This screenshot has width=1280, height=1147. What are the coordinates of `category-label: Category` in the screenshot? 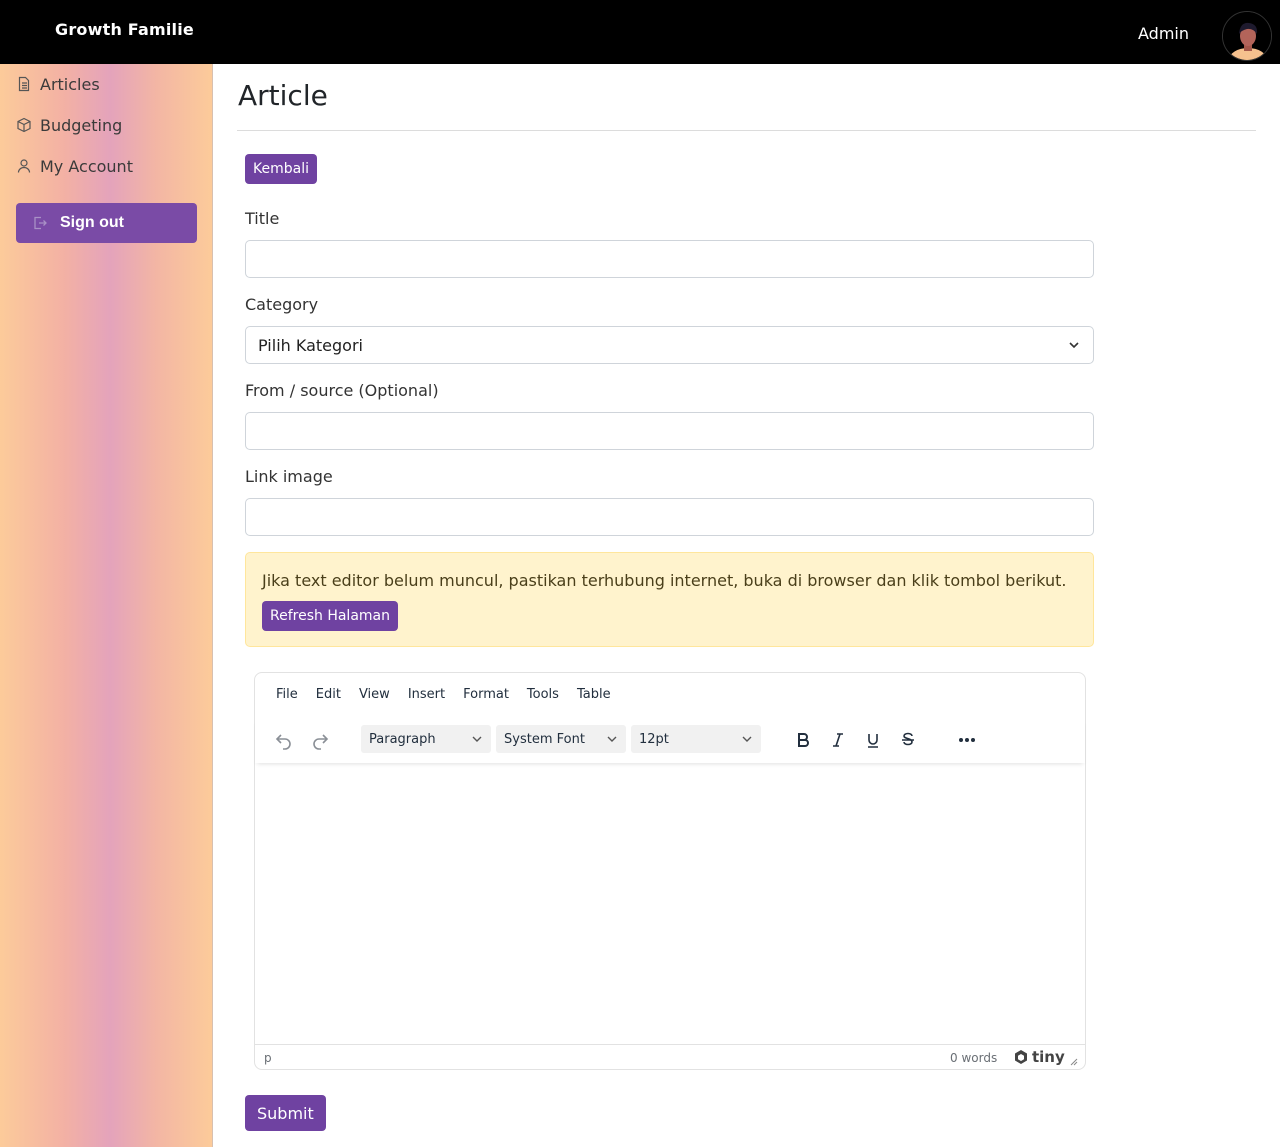 It's located at (282, 304).